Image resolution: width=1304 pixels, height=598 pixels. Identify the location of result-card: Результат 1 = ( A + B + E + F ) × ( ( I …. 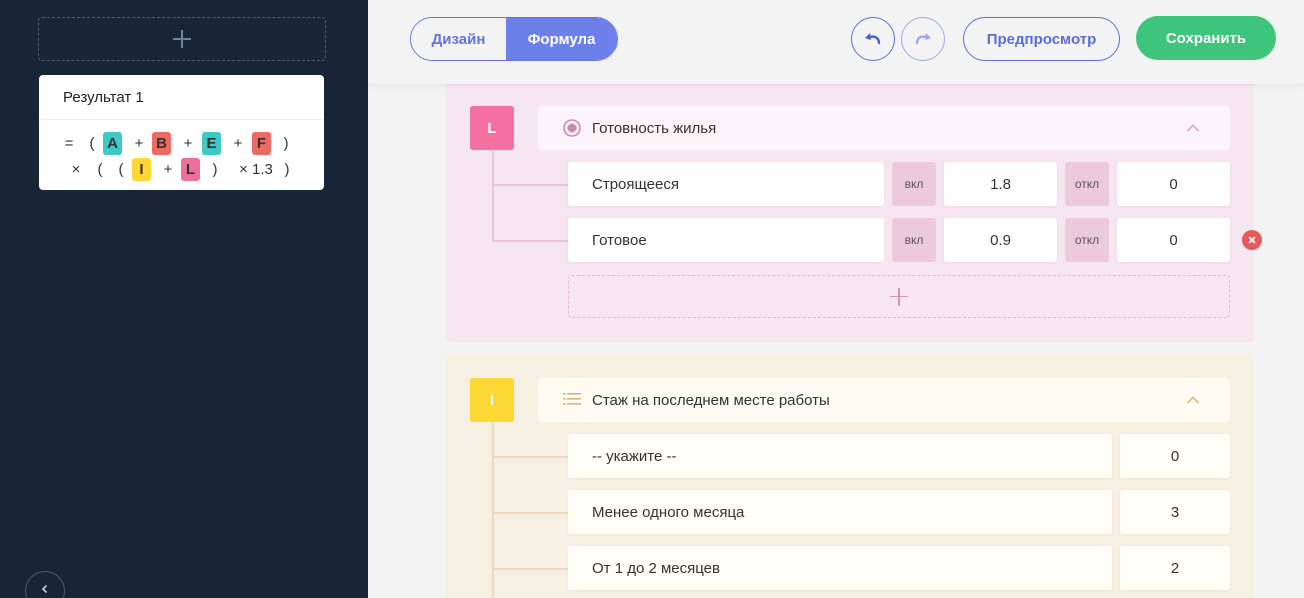
(181, 132).